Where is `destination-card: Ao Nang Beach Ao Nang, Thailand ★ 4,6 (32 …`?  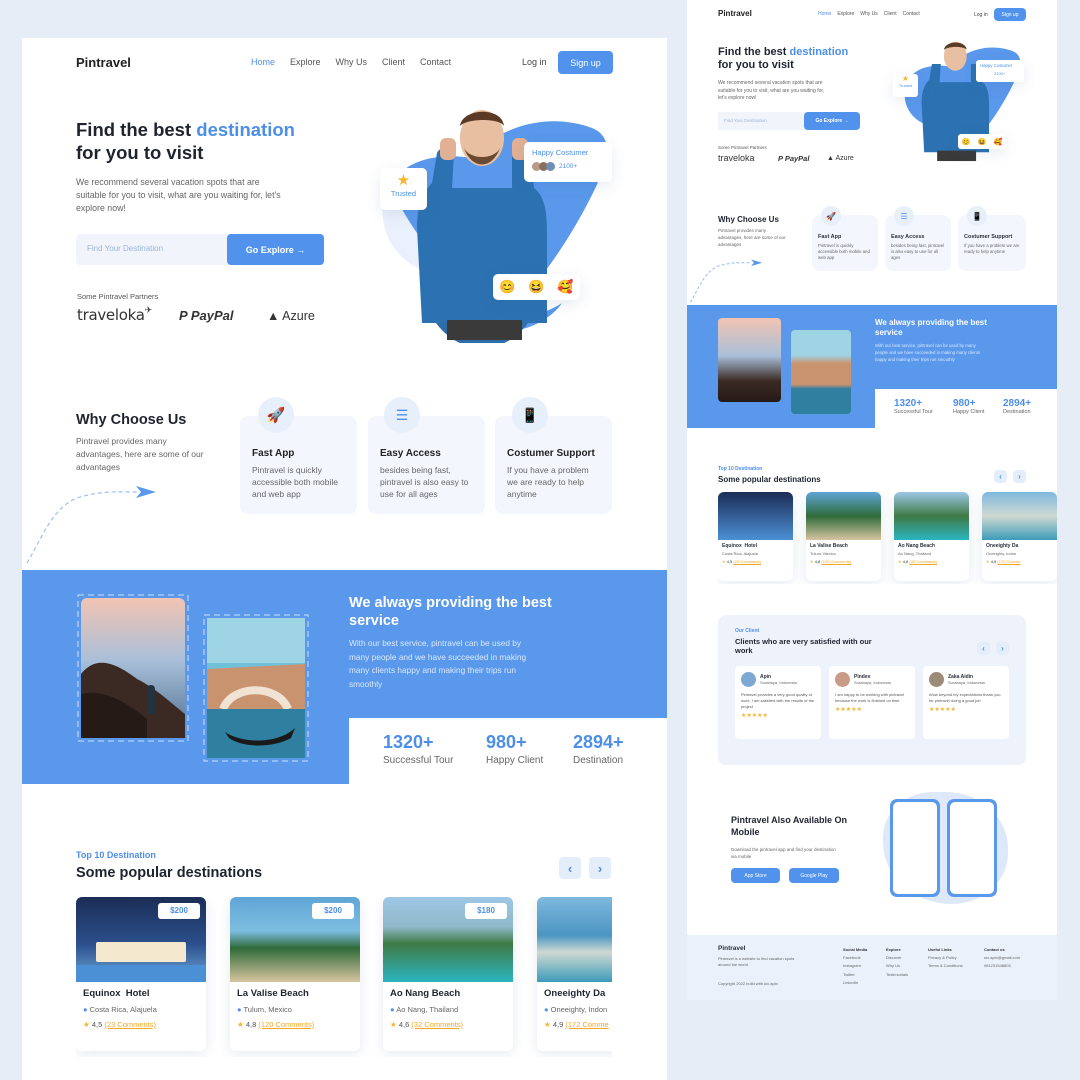 destination-card: Ao Nang Beach Ao Nang, Thailand ★ 4,6 (32 … is located at coordinates (931, 536).